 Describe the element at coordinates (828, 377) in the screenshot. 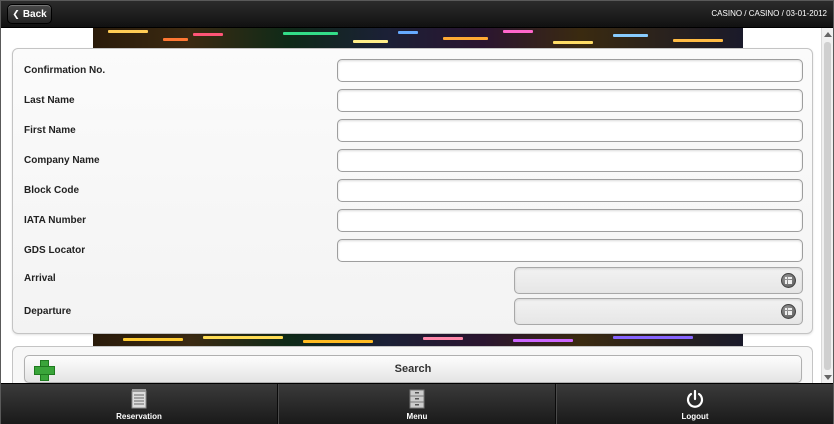

I see `scroll-down-arrow-icon` at that location.